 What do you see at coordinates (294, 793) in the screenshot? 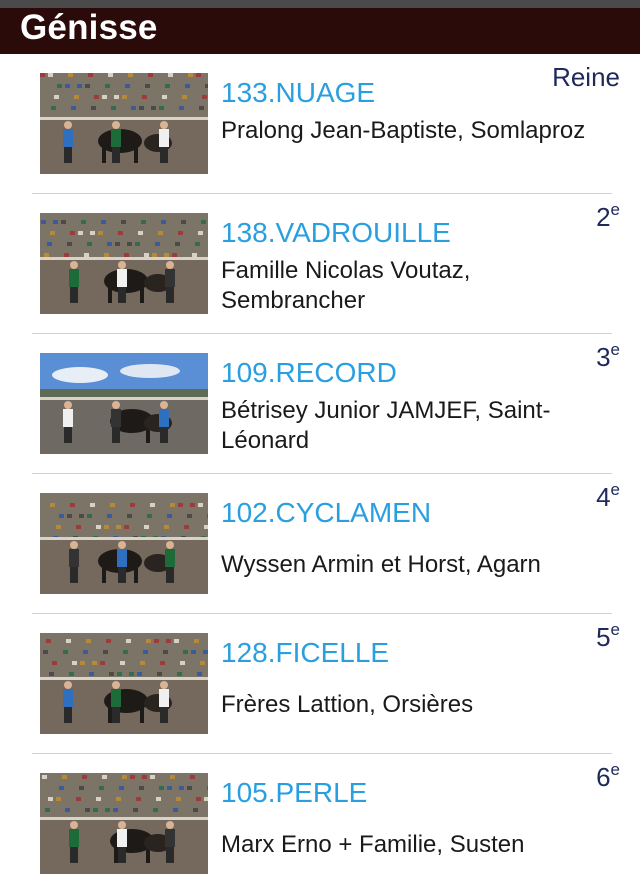
I see `animal-name: 105.PERLE` at bounding box center [294, 793].